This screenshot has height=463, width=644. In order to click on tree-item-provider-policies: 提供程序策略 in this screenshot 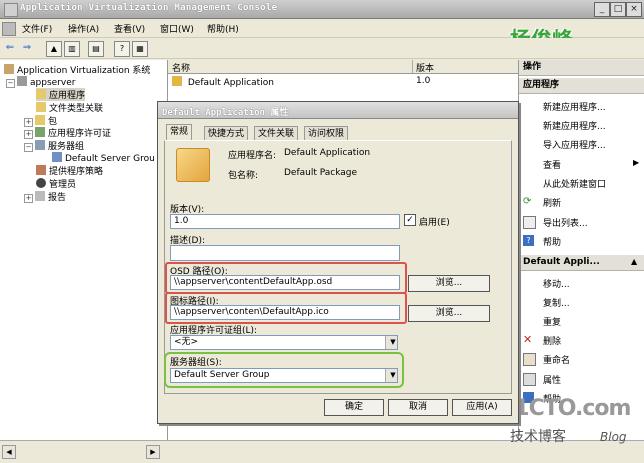, I will do `click(69, 170)`.